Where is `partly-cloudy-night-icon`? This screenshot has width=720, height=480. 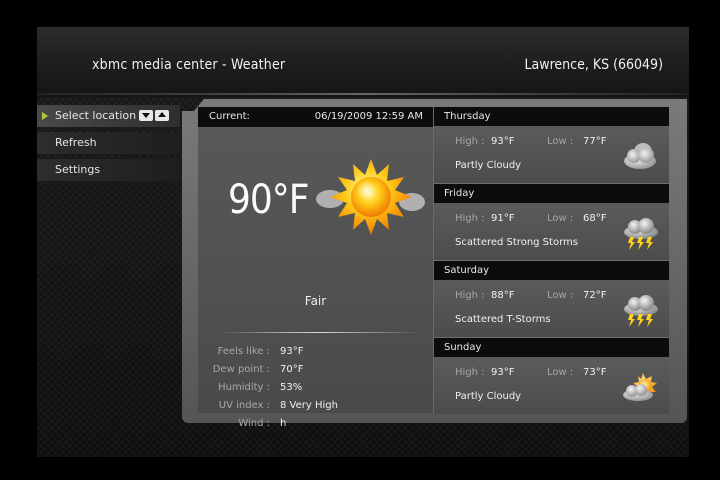 partly-cloudy-night-icon is located at coordinates (641, 158).